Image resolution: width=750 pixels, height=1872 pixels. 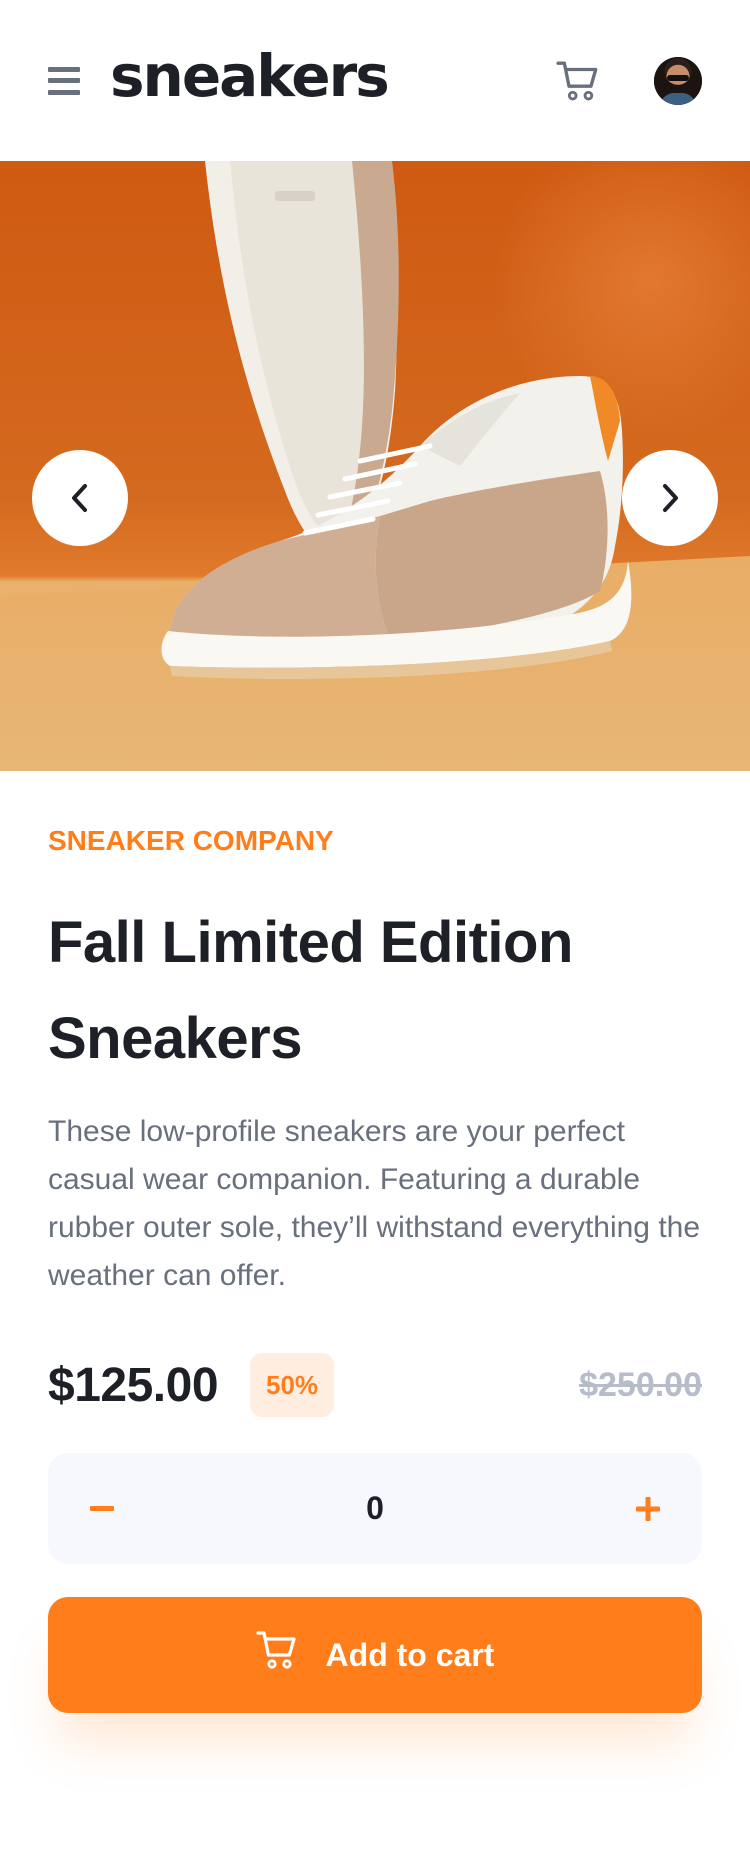 I want to click on header-actions, so click(x=629, y=80).